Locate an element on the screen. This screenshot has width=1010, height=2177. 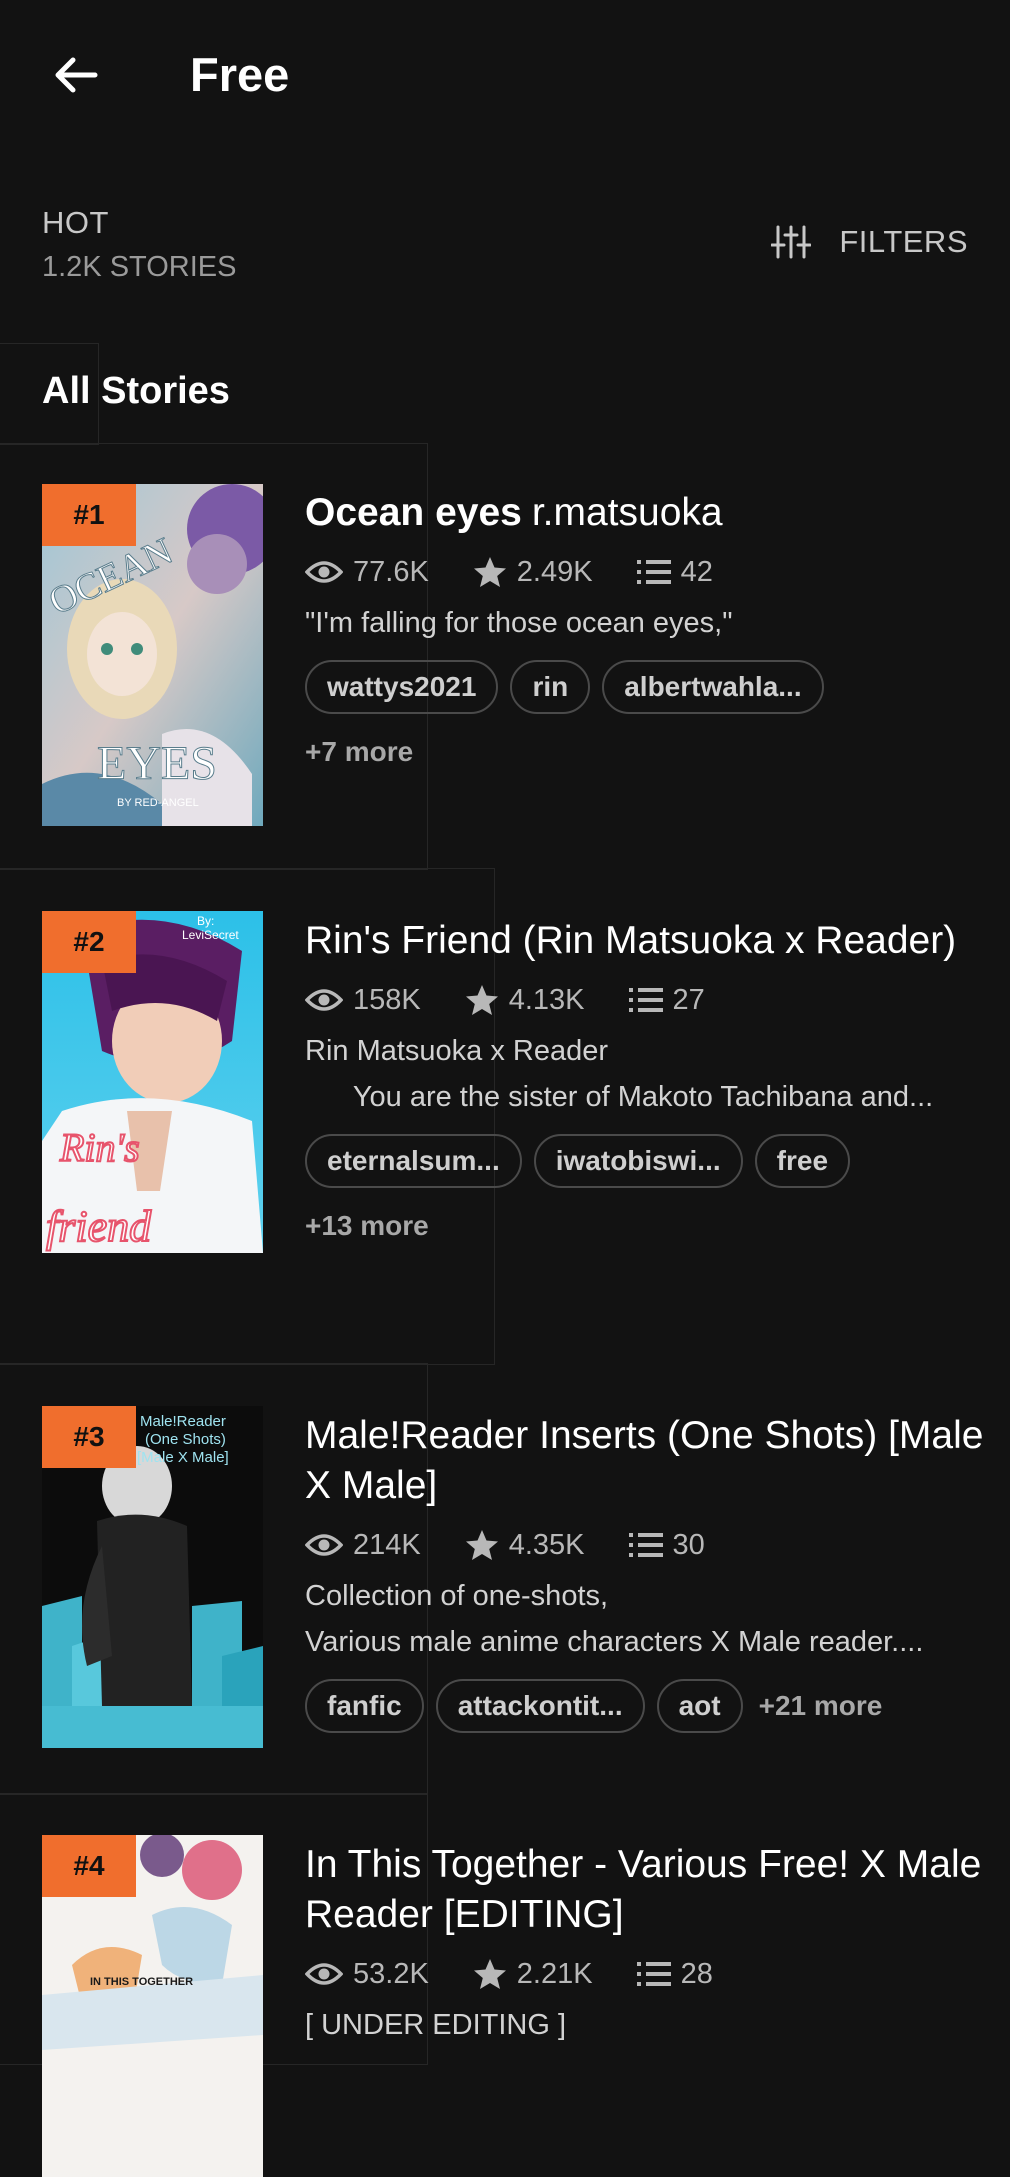
story-title-row: Rin's Friend (Rin Matsuoka x Reader) is located at coordinates (645, 941).